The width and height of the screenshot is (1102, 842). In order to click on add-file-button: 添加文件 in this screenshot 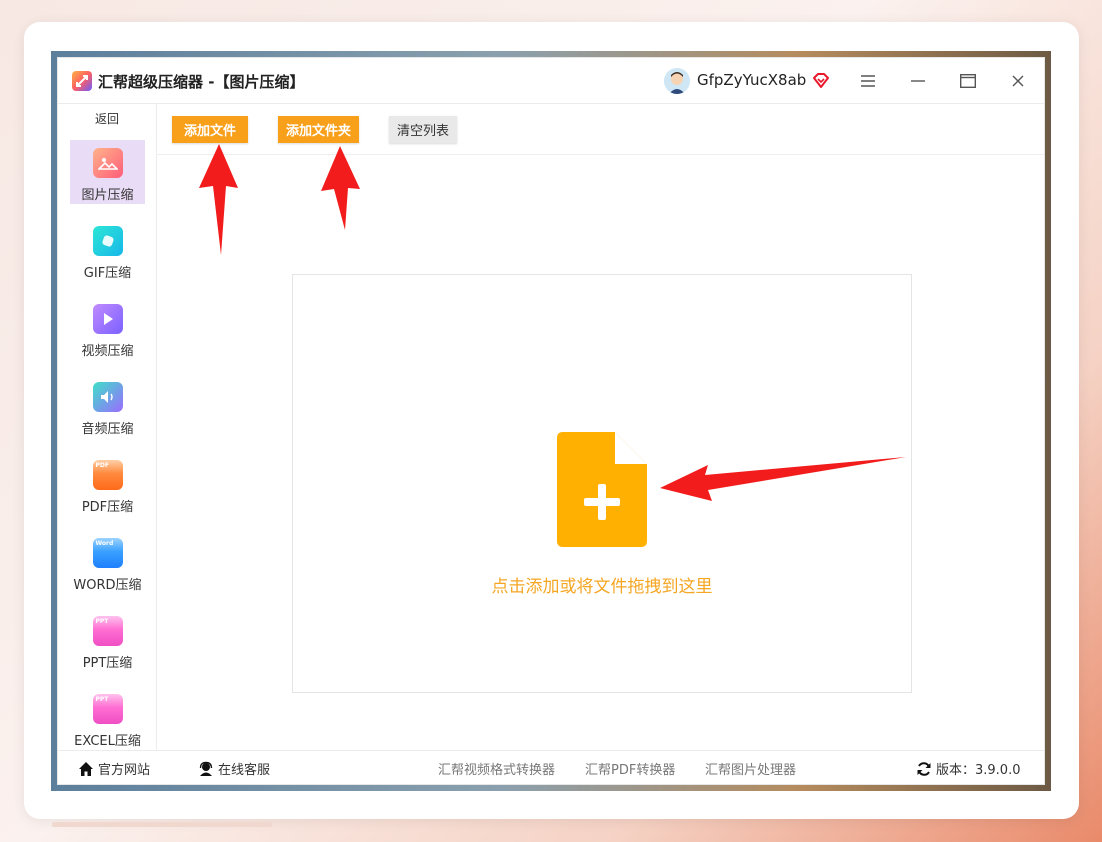, I will do `click(210, 129)`.